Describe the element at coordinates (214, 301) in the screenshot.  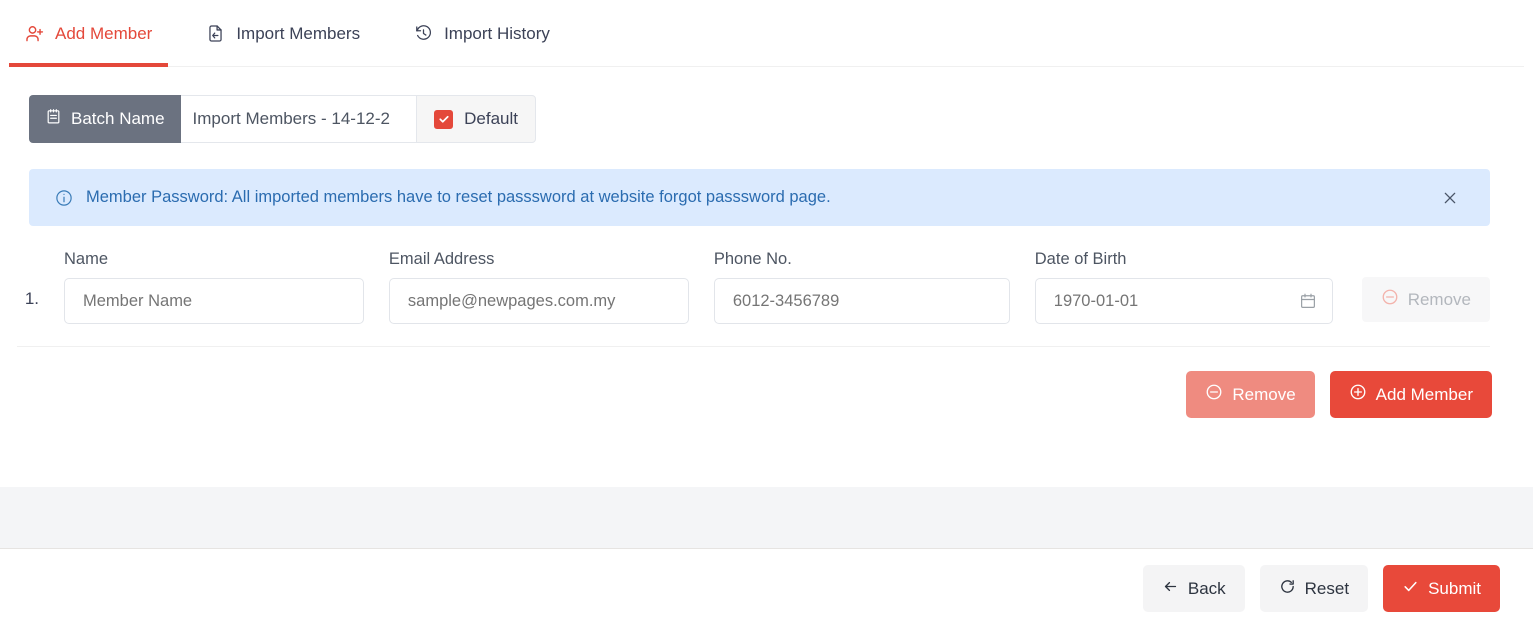
I see `name-input` at that location.